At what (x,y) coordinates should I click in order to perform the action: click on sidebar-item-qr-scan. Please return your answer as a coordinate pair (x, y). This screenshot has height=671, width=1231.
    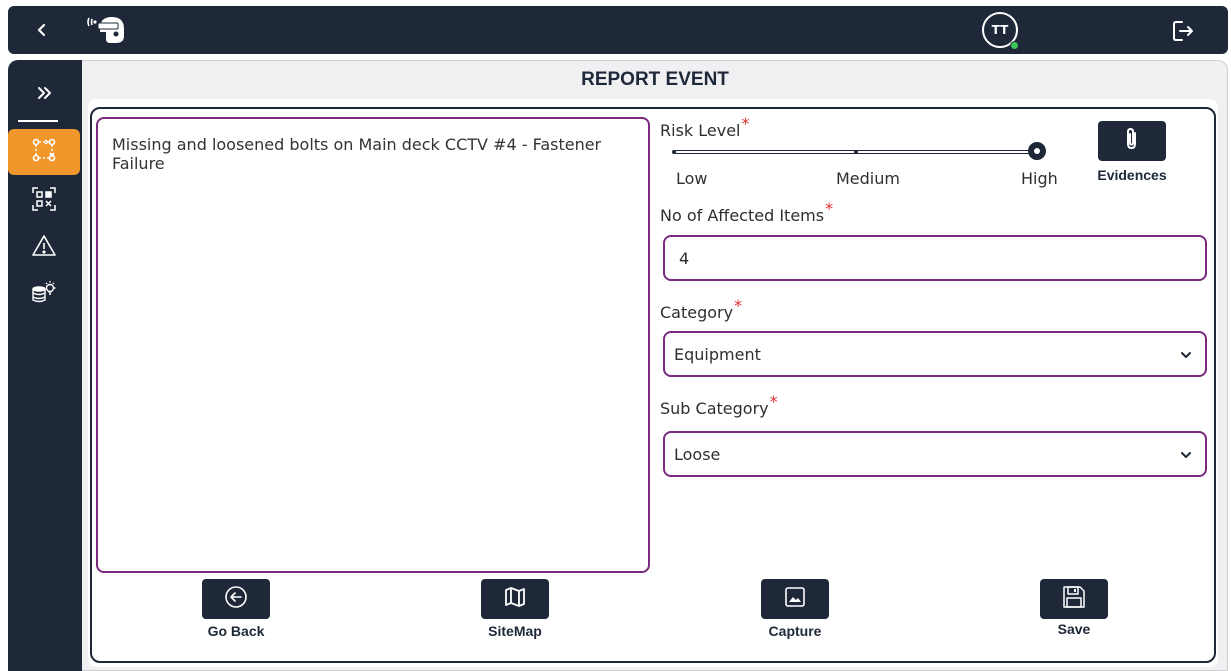
    Looking at the image, I should click on (44, 201).